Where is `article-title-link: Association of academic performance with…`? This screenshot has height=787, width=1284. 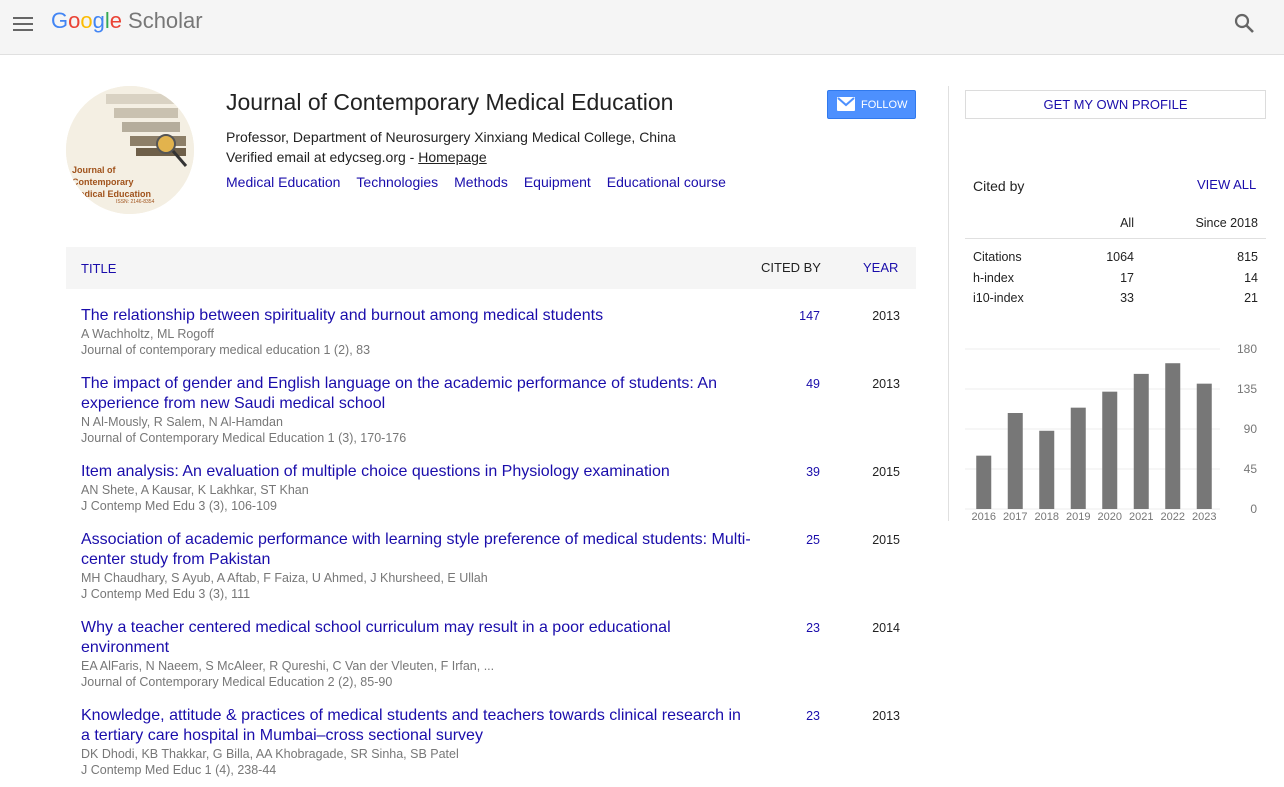 article-title-link: Association of academic performance with… is located at coordinates (416, 550).